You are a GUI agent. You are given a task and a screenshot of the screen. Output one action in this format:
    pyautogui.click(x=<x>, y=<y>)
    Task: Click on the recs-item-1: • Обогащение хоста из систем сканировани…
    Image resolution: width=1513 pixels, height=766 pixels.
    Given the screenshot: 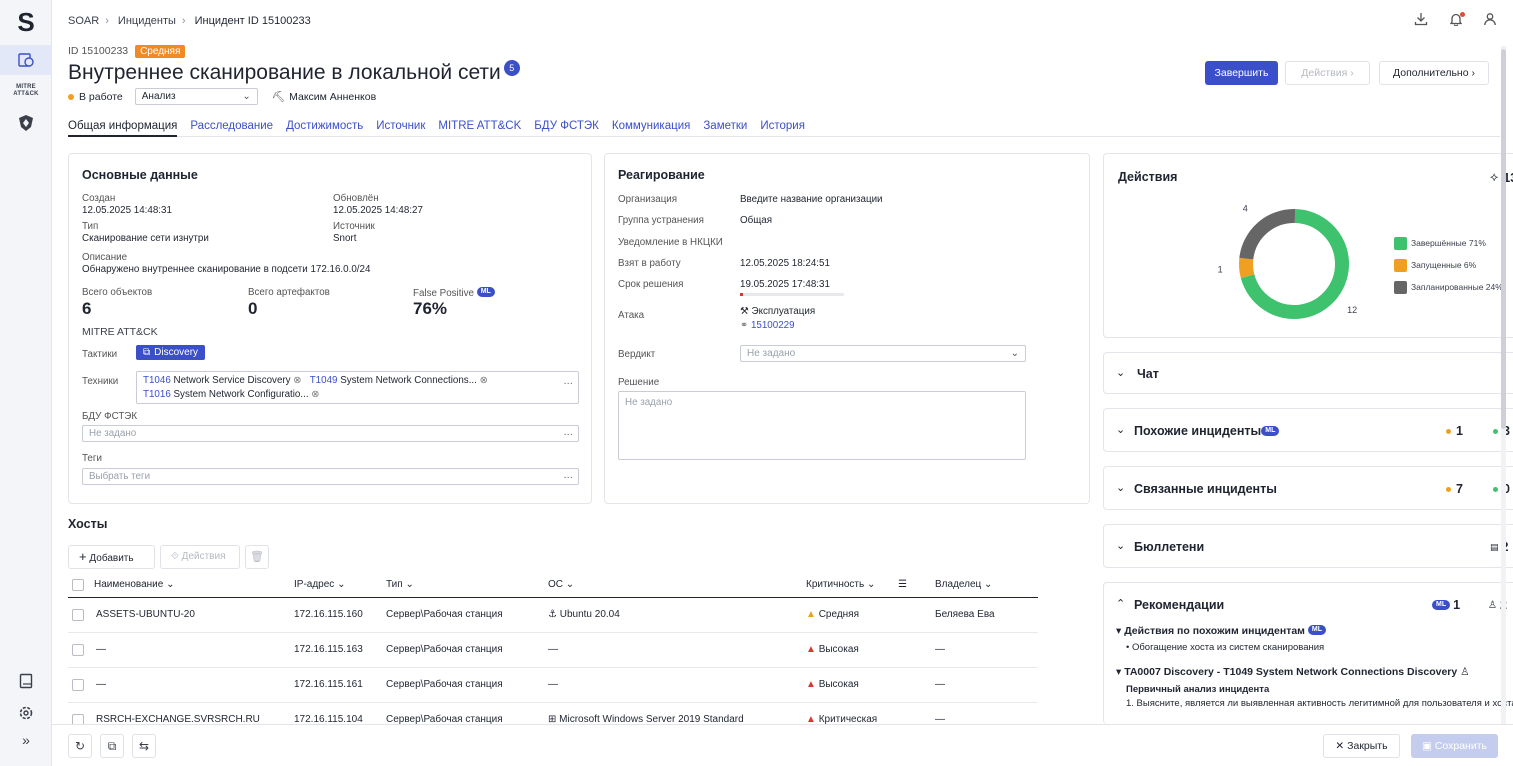 What is the action you would take?
    pyautogui.click(x=1225, y=647)
    